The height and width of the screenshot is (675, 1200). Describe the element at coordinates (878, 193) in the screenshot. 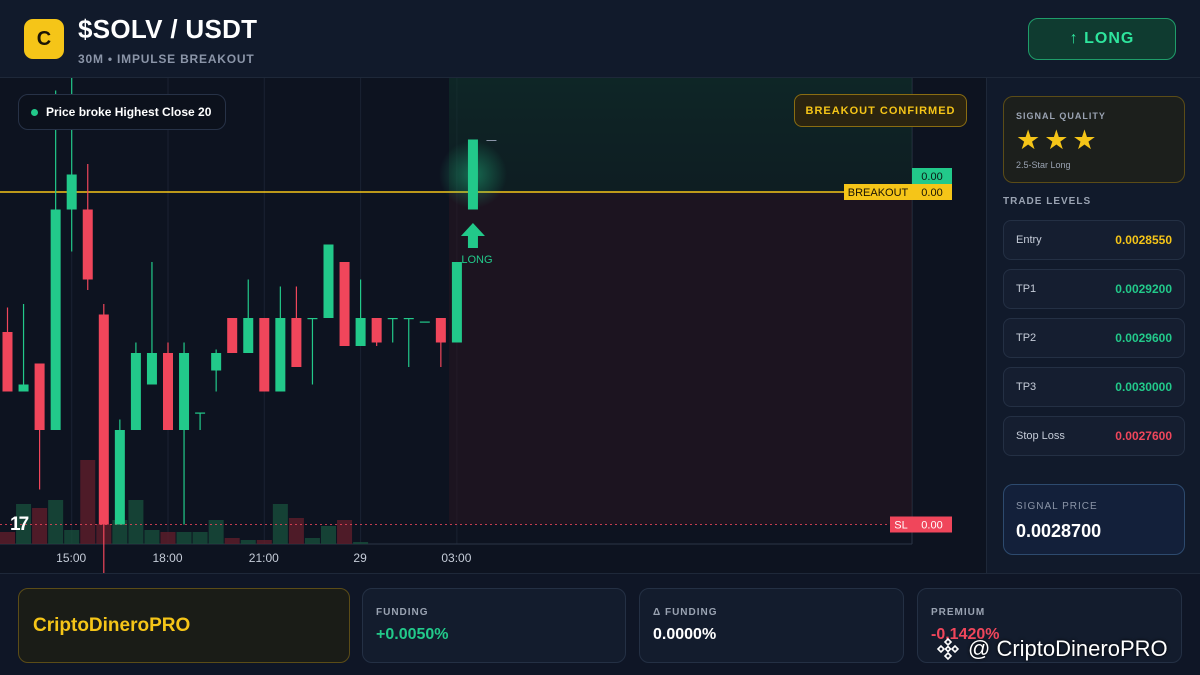

I see `breakout-tag-label: BREAKOUT` at that location.